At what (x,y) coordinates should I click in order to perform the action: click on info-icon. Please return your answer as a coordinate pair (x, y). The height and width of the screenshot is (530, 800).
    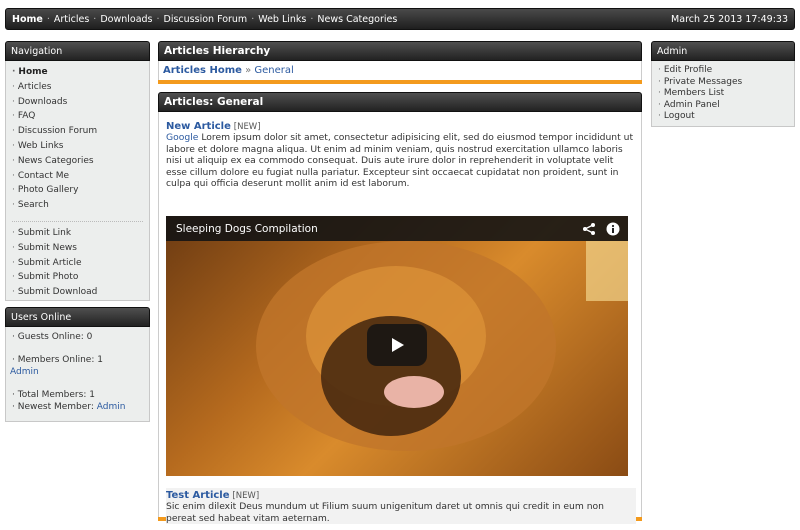
    Looking at the image, I should click on (613, 229).